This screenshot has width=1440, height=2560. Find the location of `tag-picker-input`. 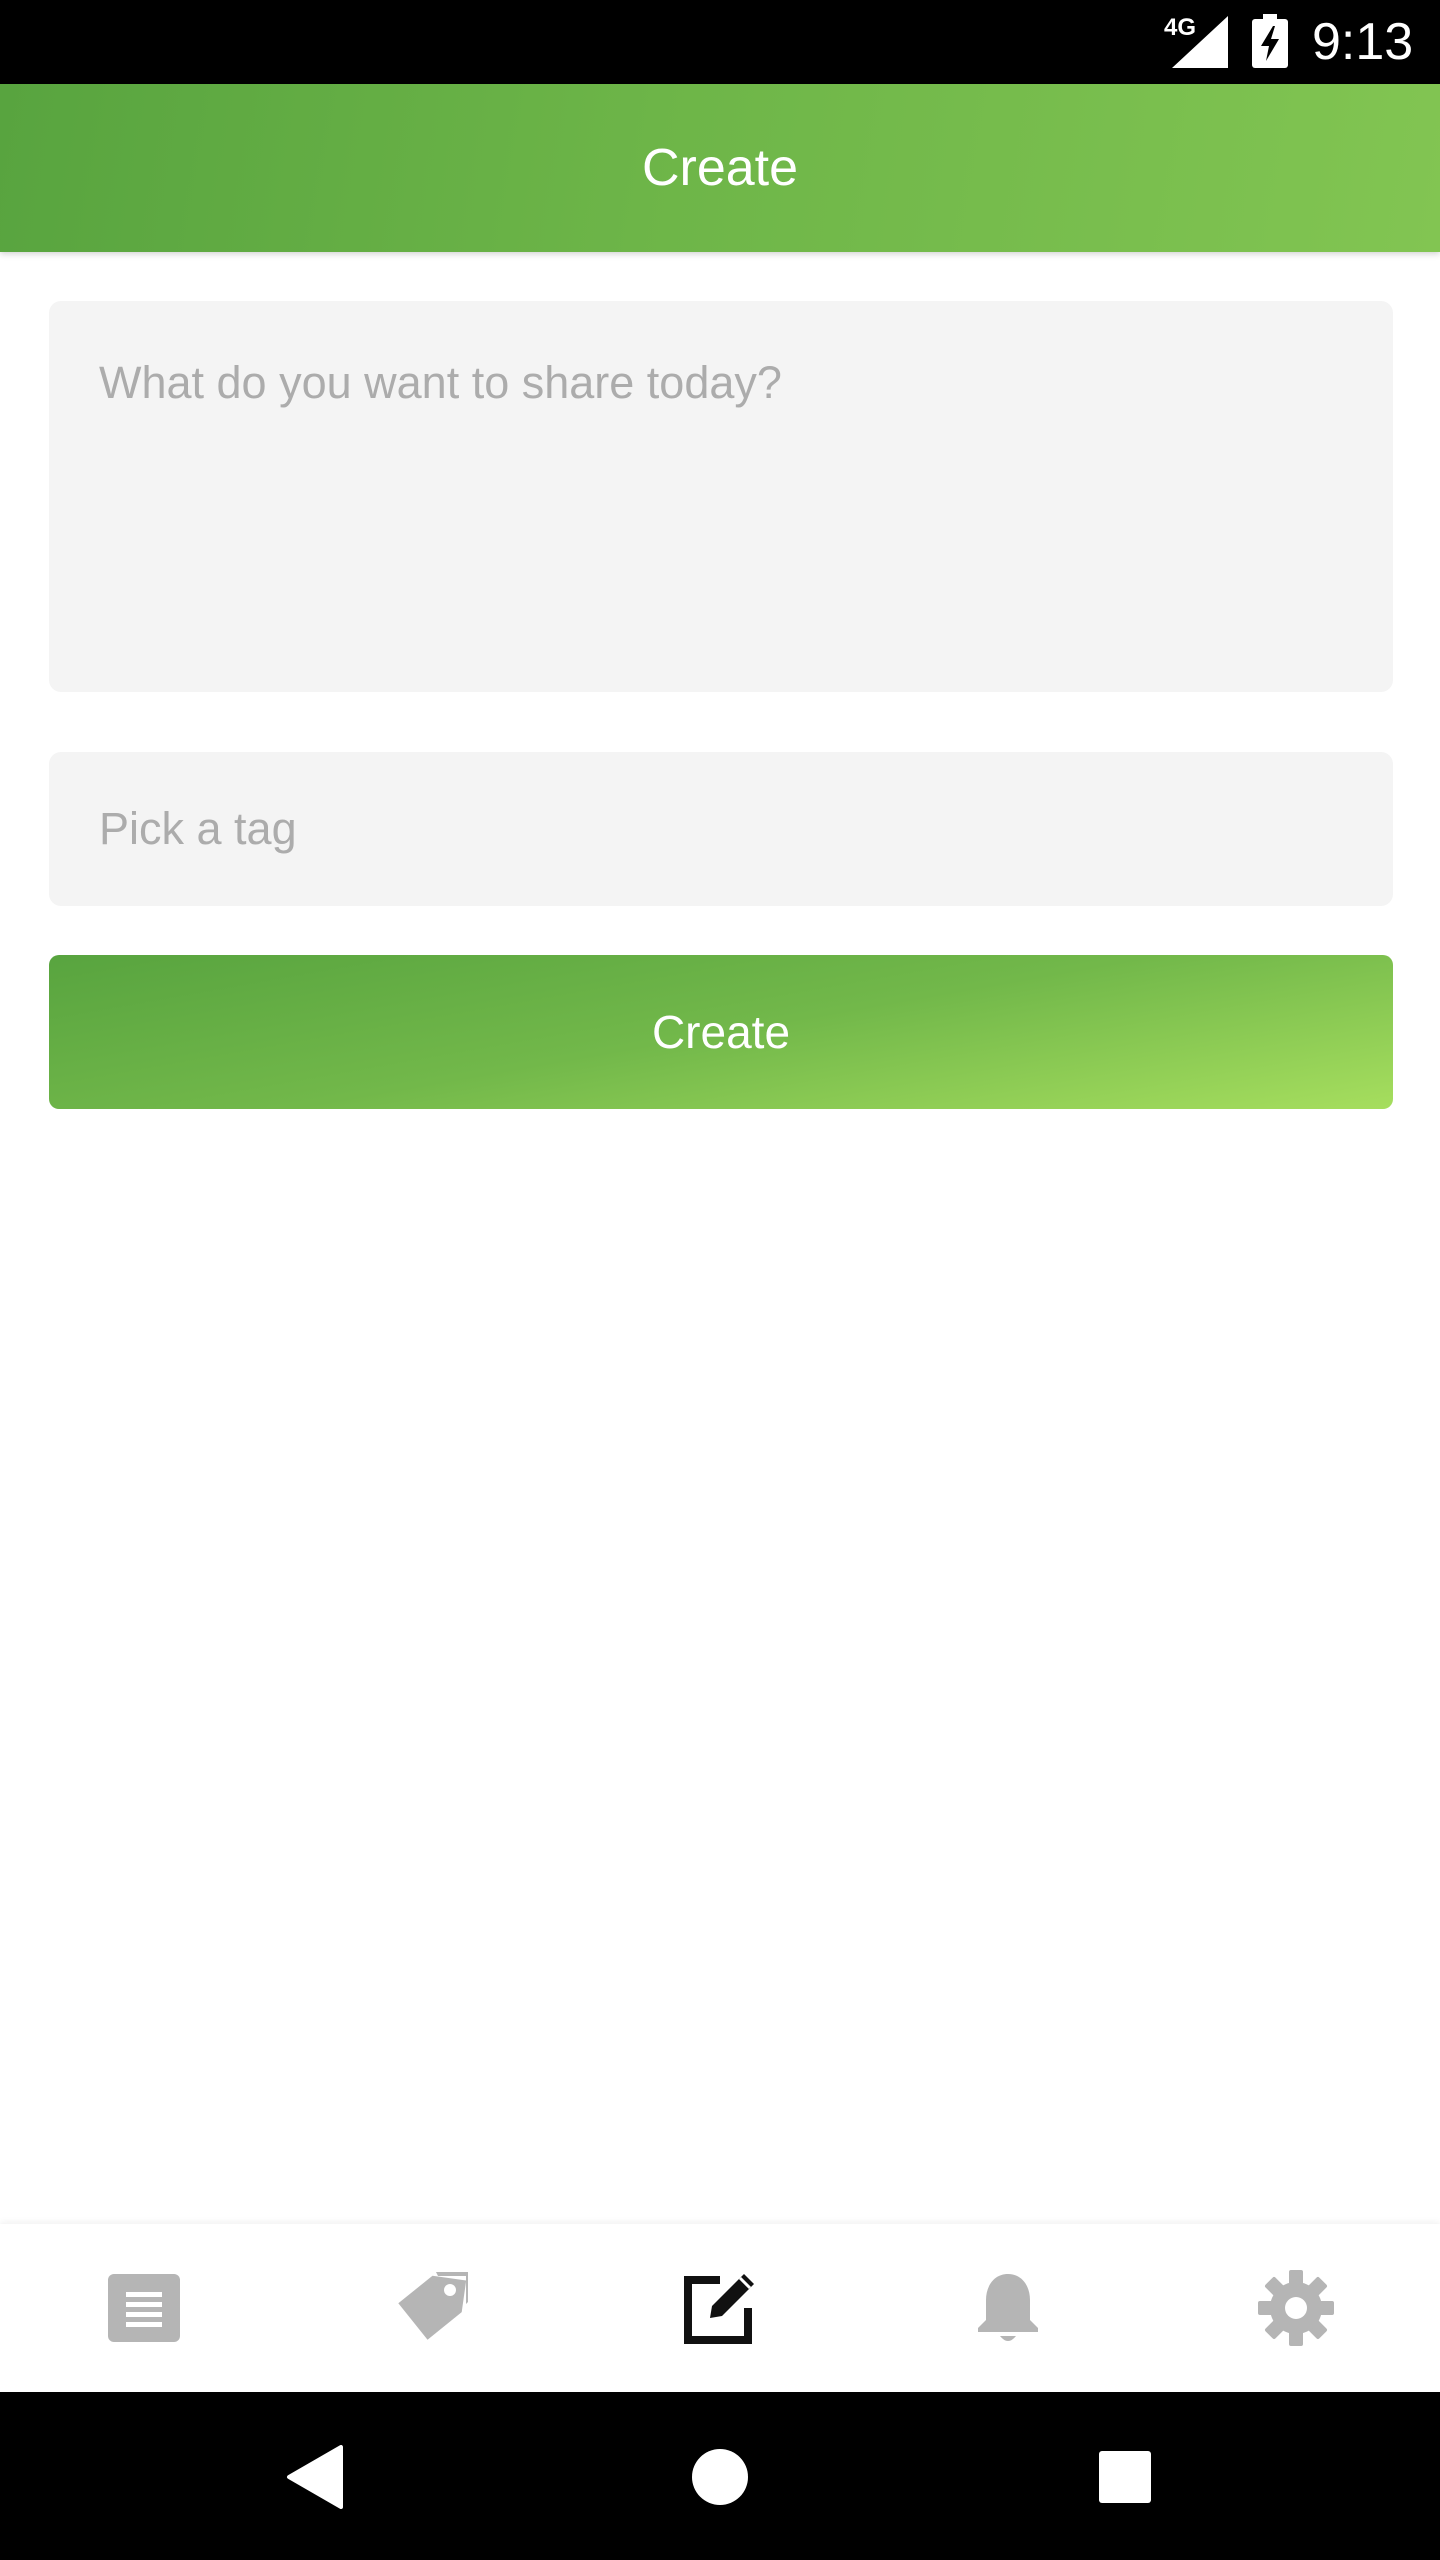

tag-picker-input is located at coordinates (721, 829).